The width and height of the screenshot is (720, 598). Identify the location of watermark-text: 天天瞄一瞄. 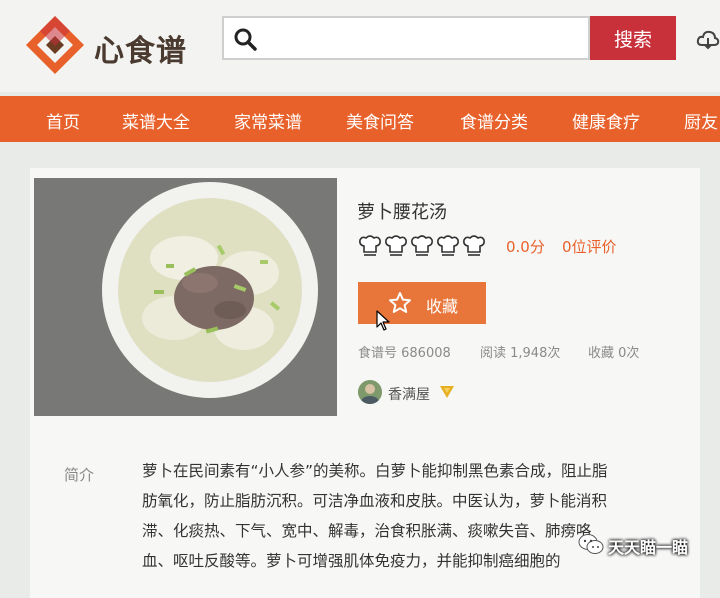
(648, 547).